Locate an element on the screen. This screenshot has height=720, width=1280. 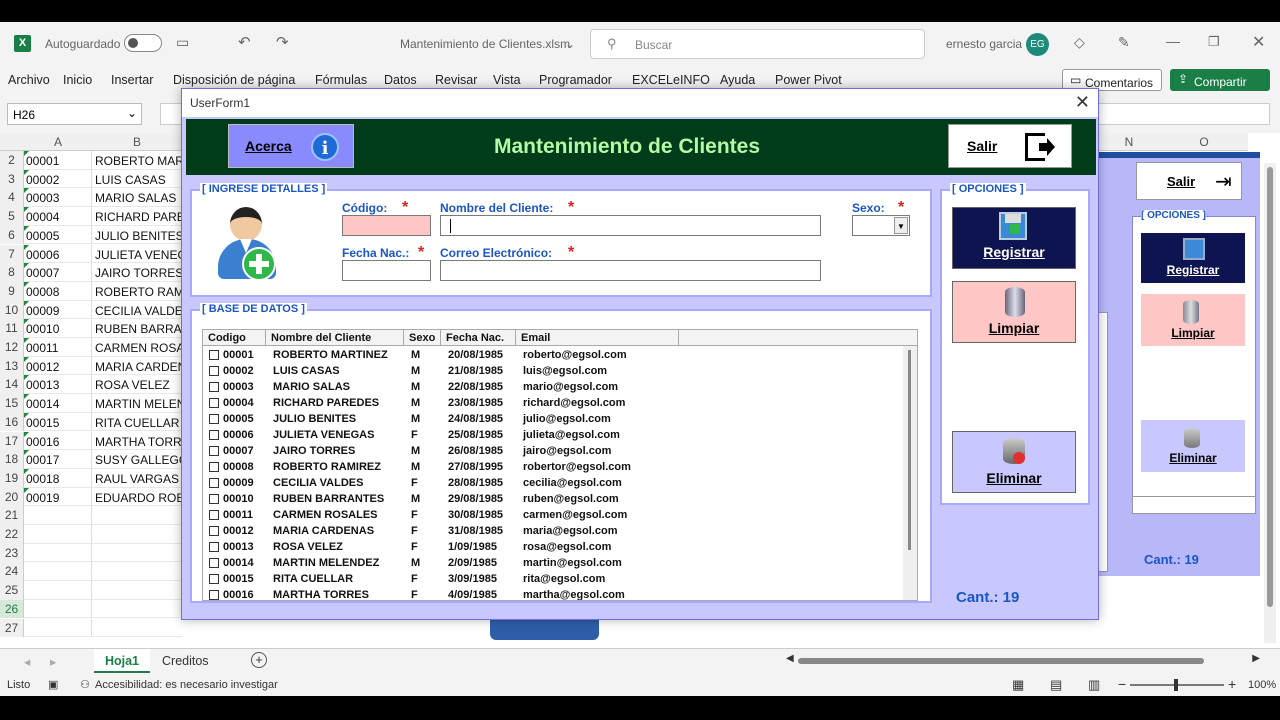
list-item: 00002 LUIS CASAS M 21/08/1985 luis@egsol.com is located at coordinates (553, 371).